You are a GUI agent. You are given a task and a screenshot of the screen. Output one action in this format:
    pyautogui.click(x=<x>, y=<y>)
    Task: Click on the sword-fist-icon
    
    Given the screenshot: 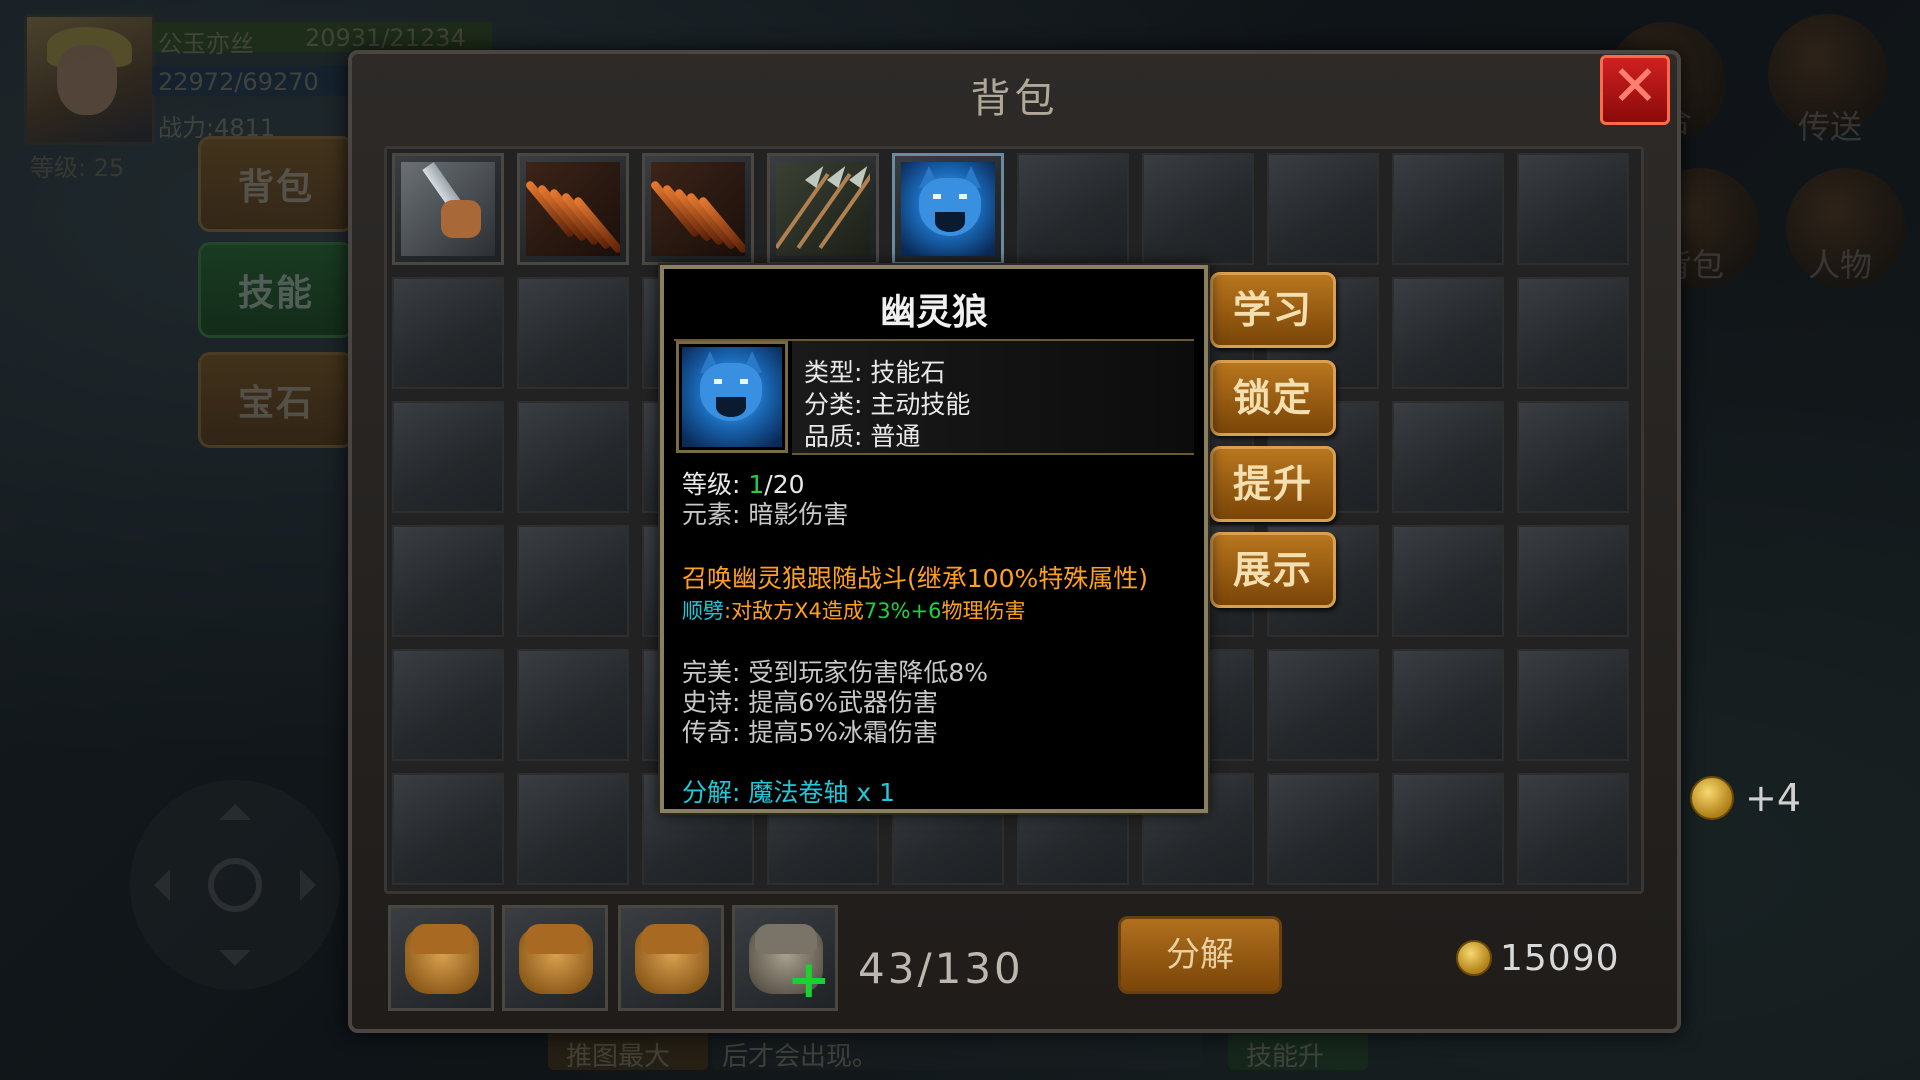 What is the action you would take?
    pyautogui.click(x=448, y=209)
    